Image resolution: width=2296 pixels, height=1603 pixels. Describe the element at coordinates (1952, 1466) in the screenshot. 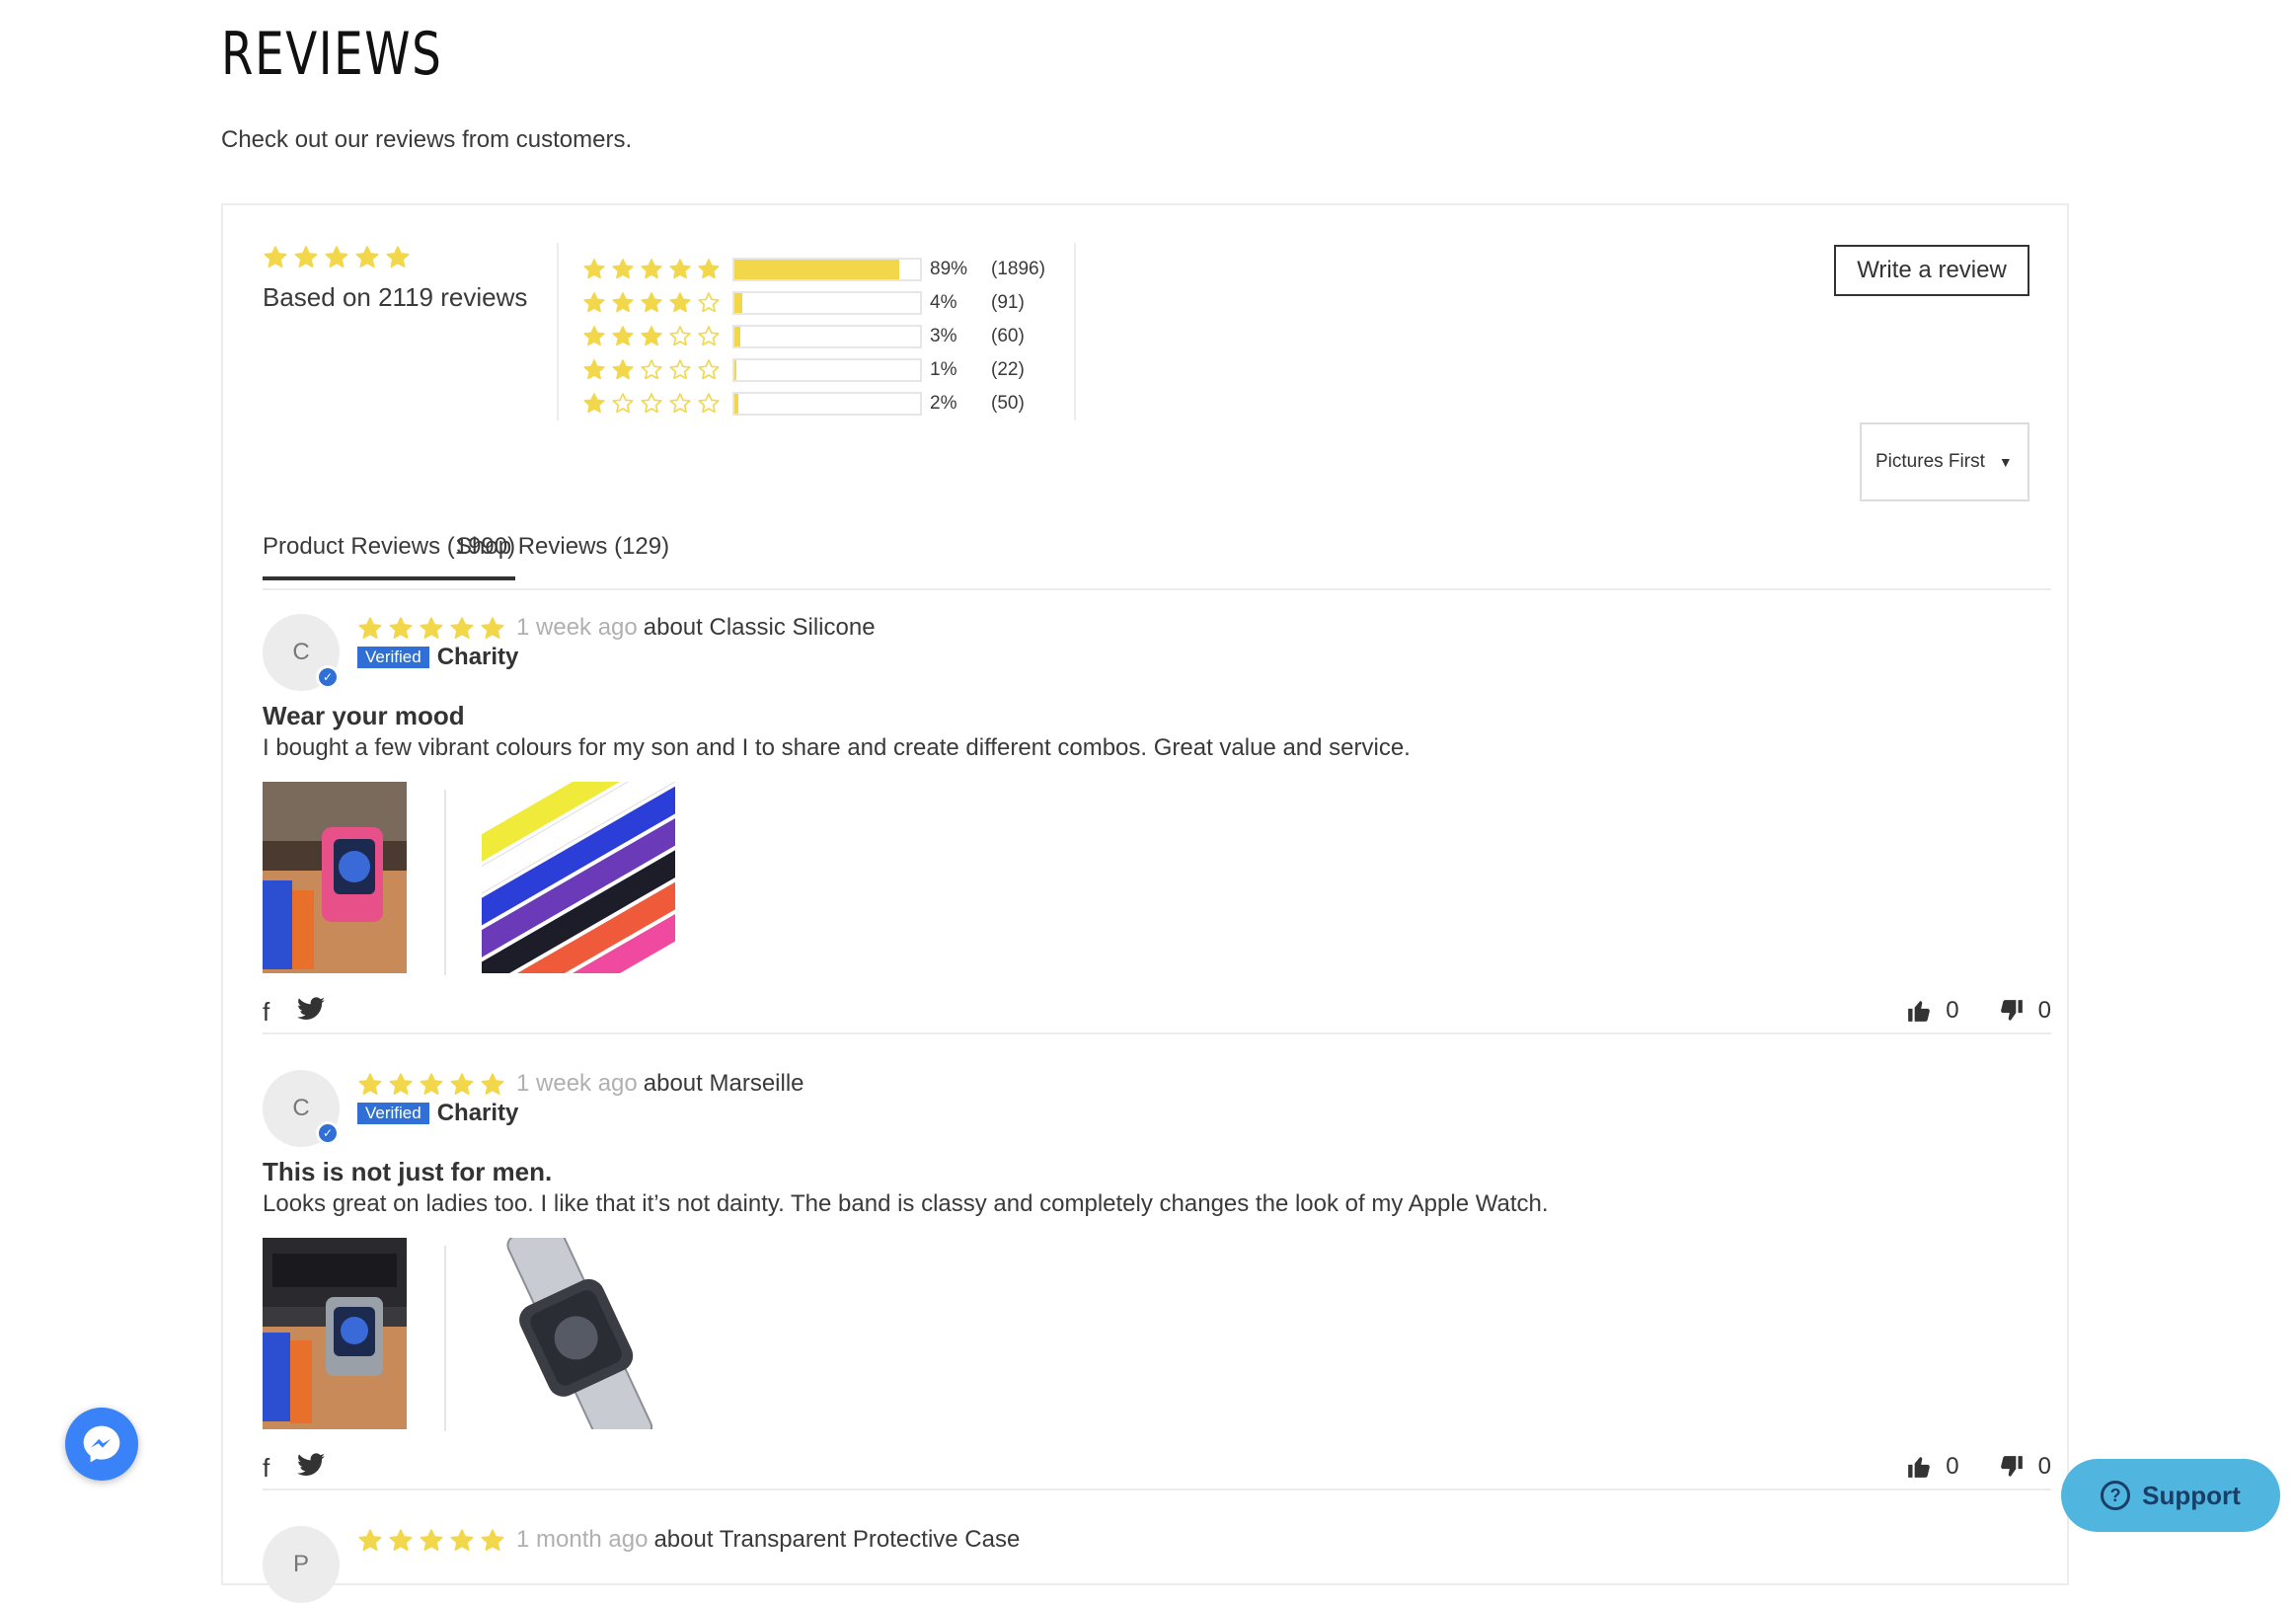

I see `like-count: 0` at that location.